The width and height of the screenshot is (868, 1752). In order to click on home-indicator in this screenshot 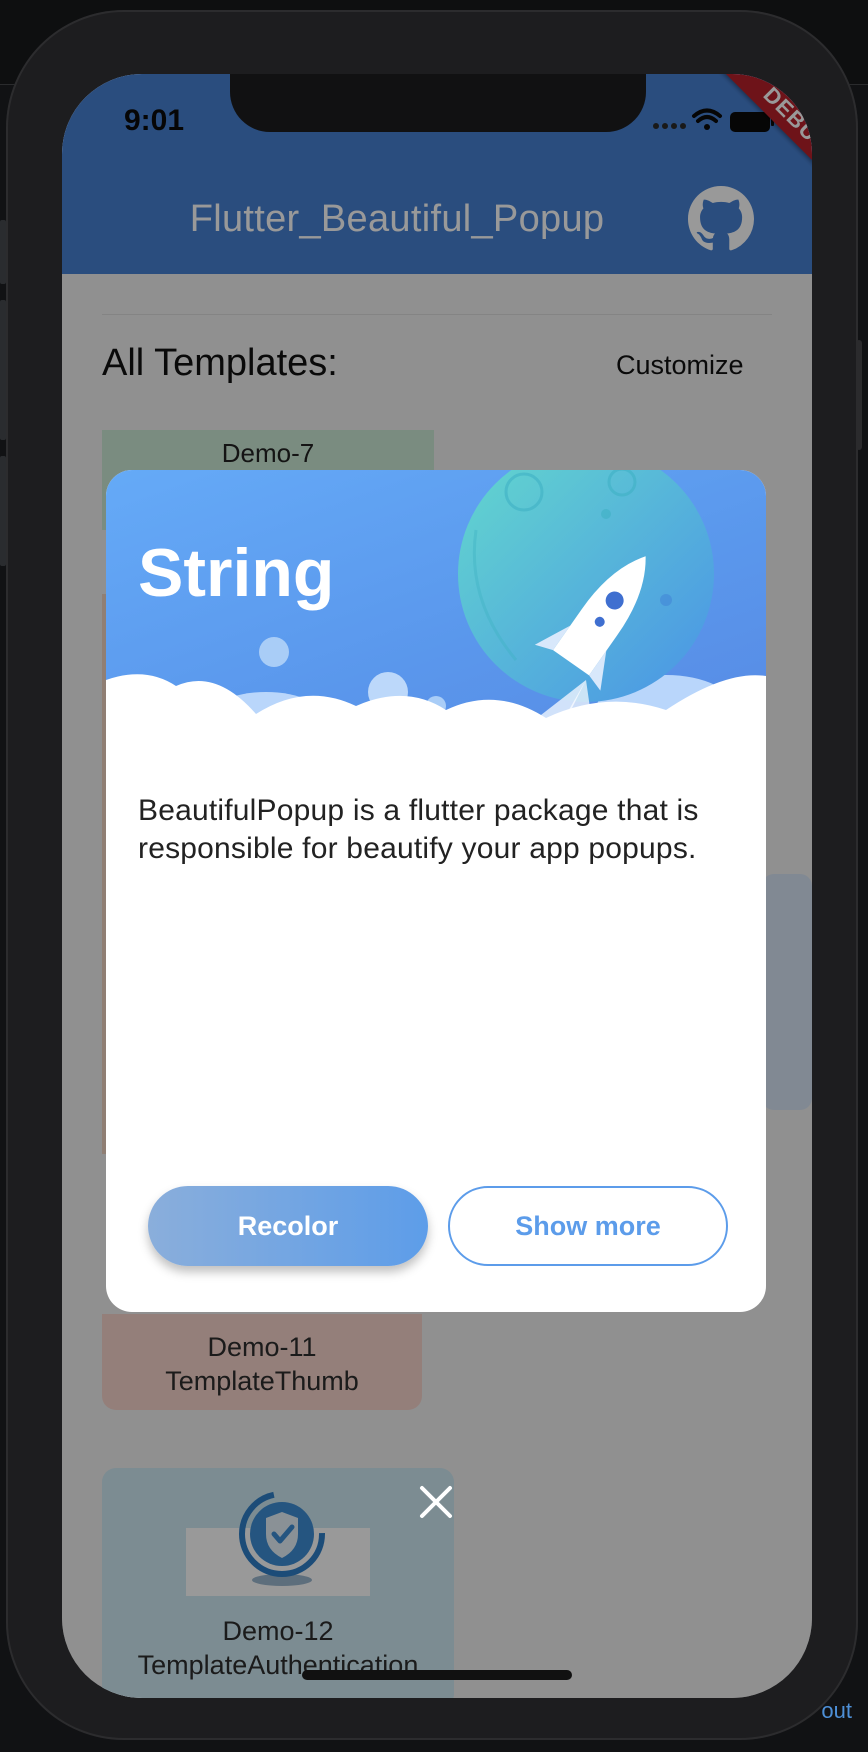, I will do `click(437, 1675)`.